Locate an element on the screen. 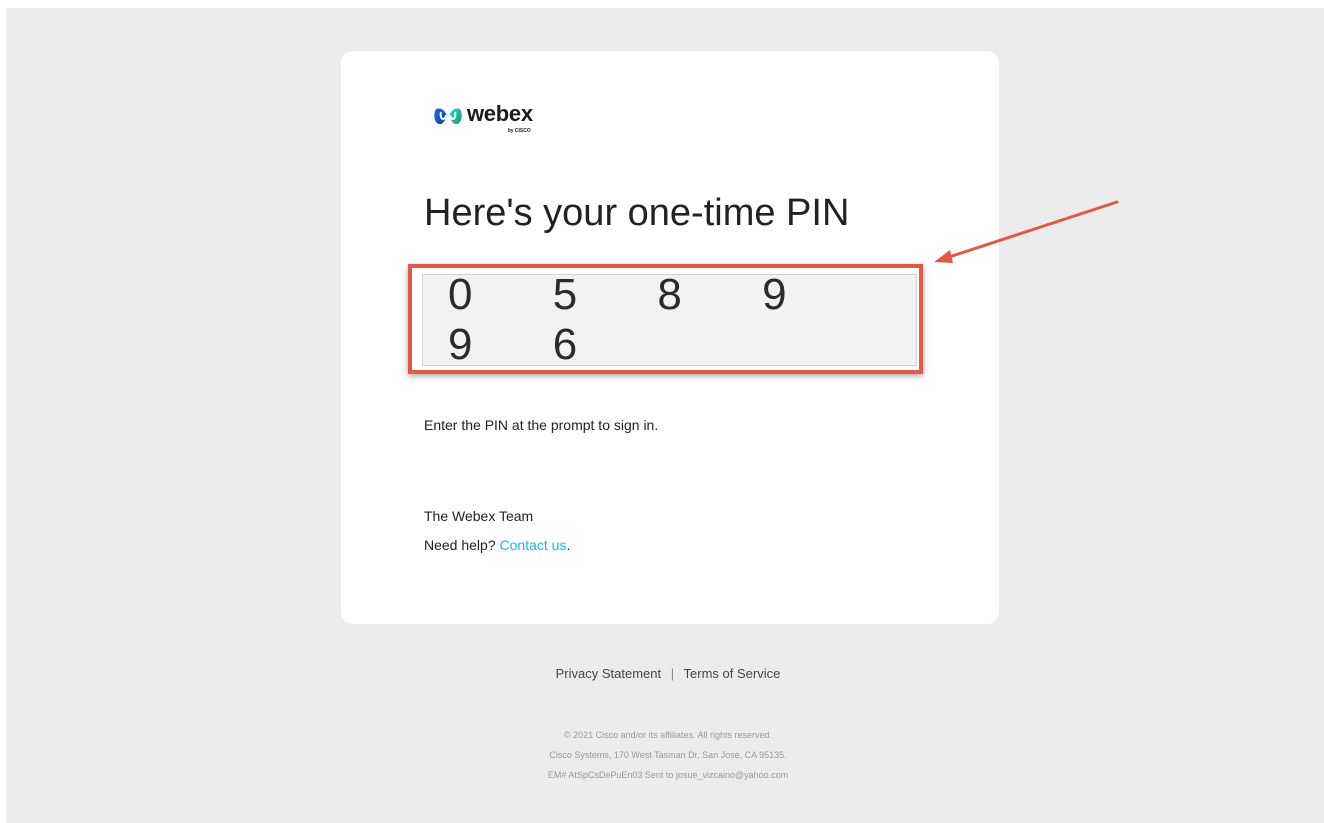 The image size is (1324, 823). contact-us-link: Contact us is located at coordinates (533, 545).